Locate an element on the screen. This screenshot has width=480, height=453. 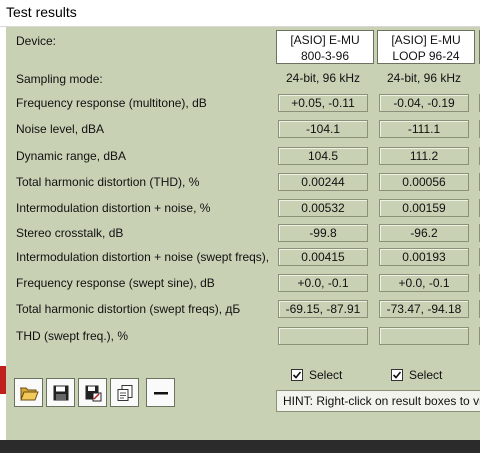
save-as-button is located at coordinates (92, 392).